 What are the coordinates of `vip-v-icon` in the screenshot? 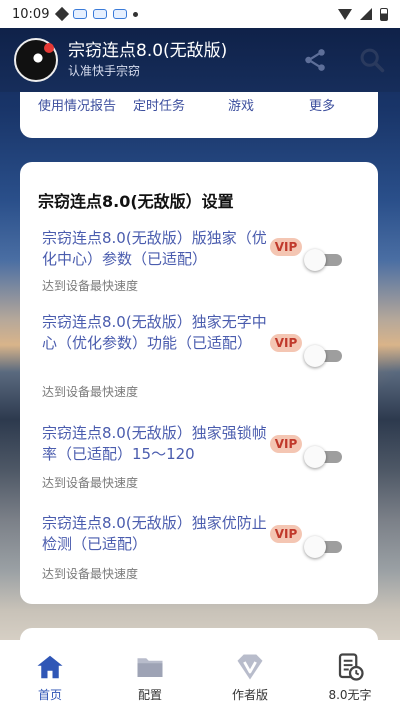 It's located at (250, 667).